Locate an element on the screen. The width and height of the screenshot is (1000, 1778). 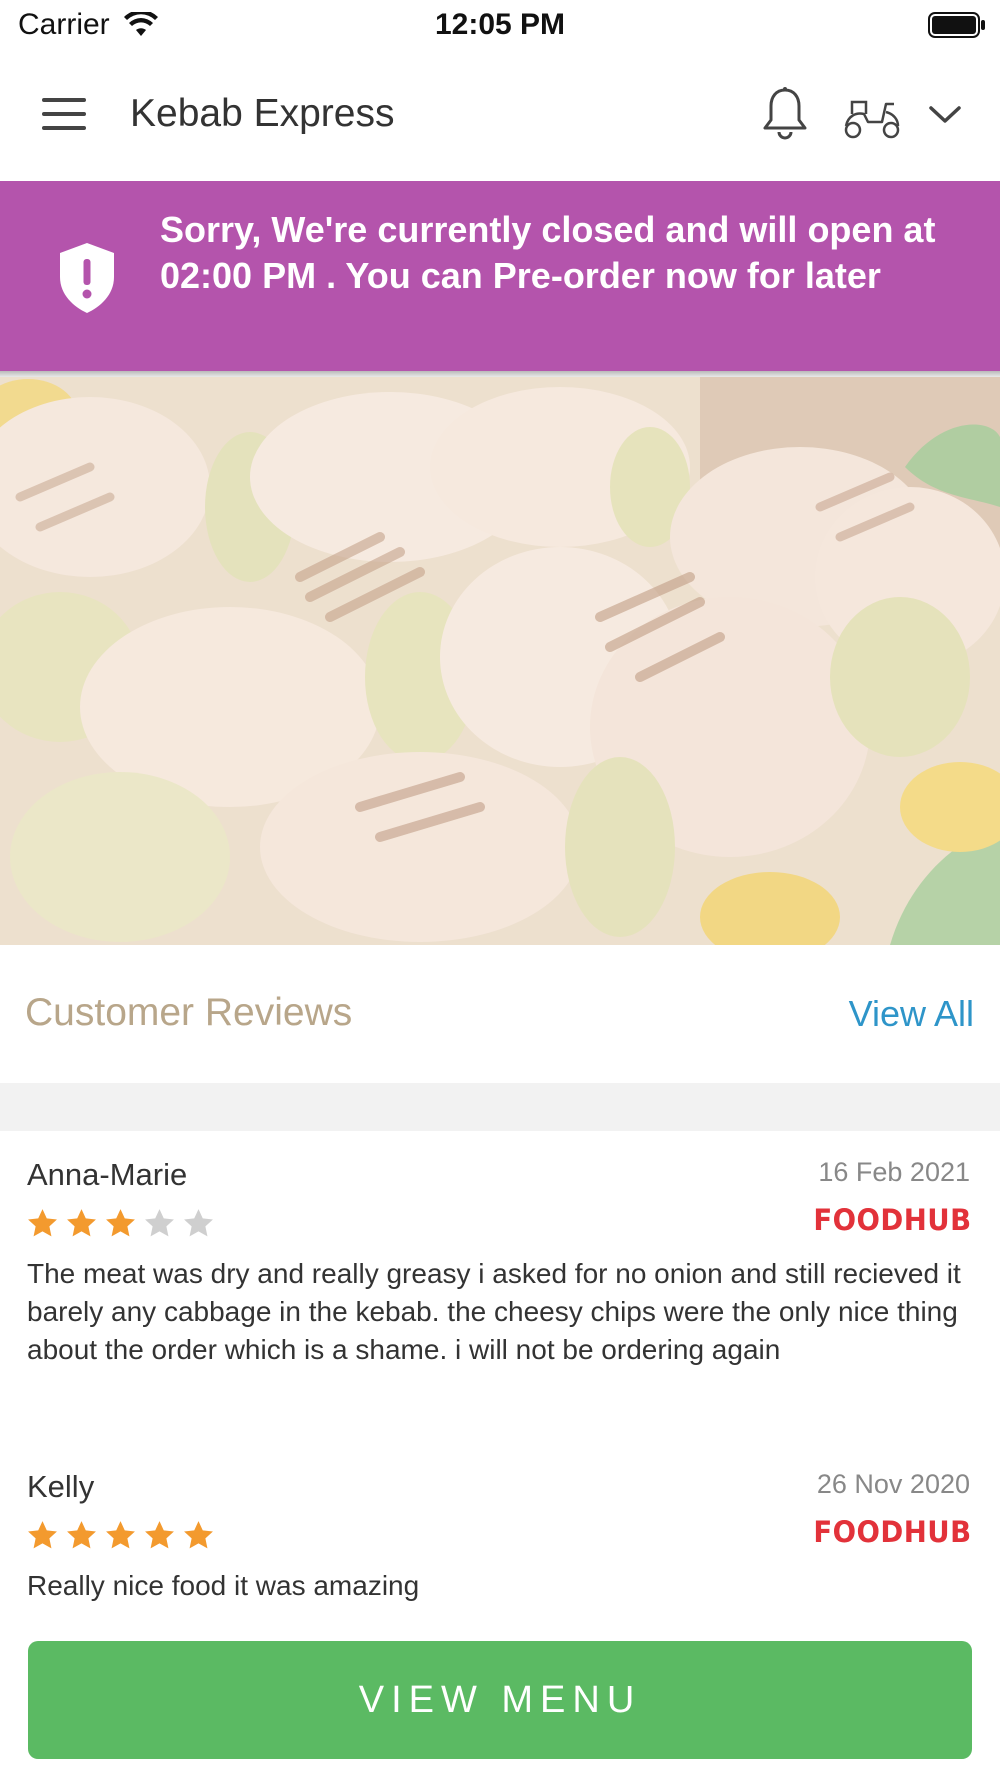
view-all-reviews-link: View All is located at coordinates (911, 1014).